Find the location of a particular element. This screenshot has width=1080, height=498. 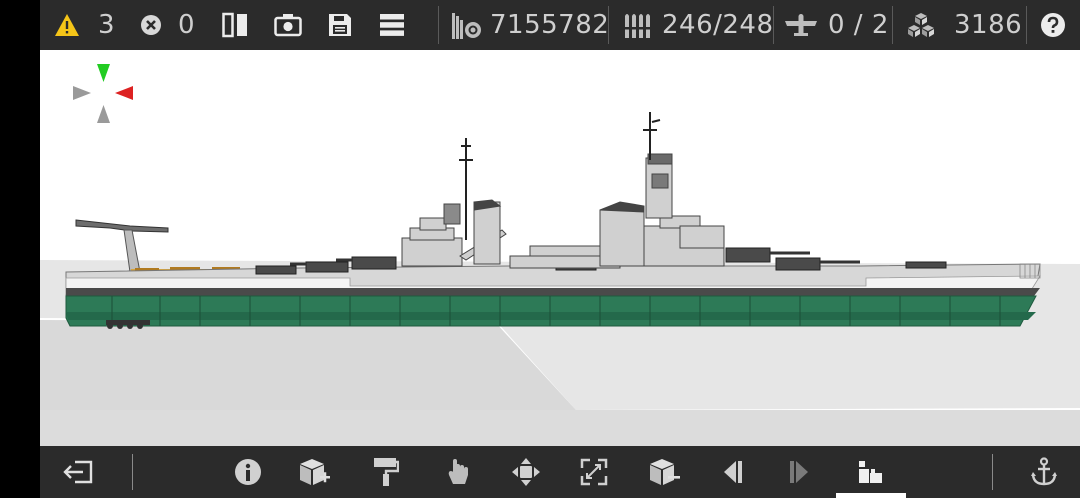

anchor-icon is located at coordinates (1044, 471).